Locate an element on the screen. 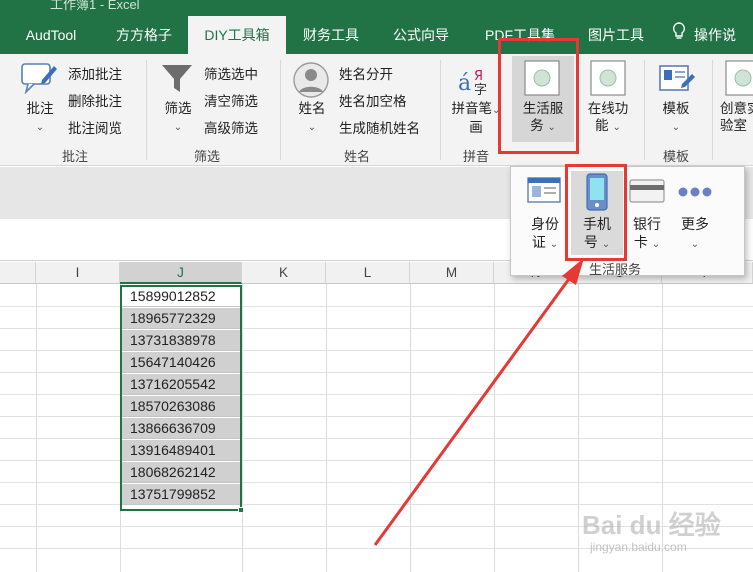  baidu-watermark-url: jingyan.baidu.com is located at coordinates (638, 547).